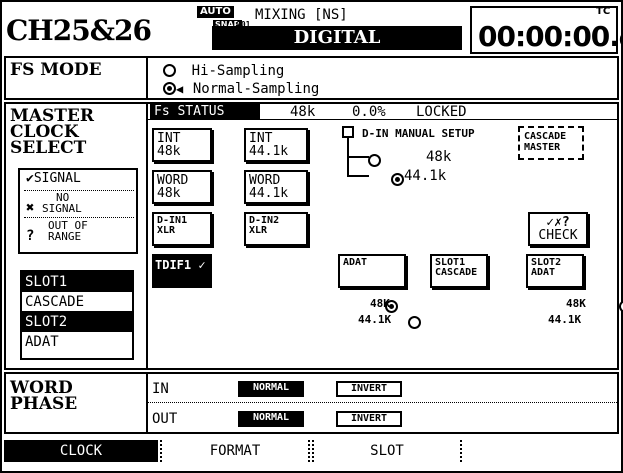  Describe the element at coordinates (62, 208) in the screenshot. I see `legend-no-signal-2: SIGNAL` at that location.